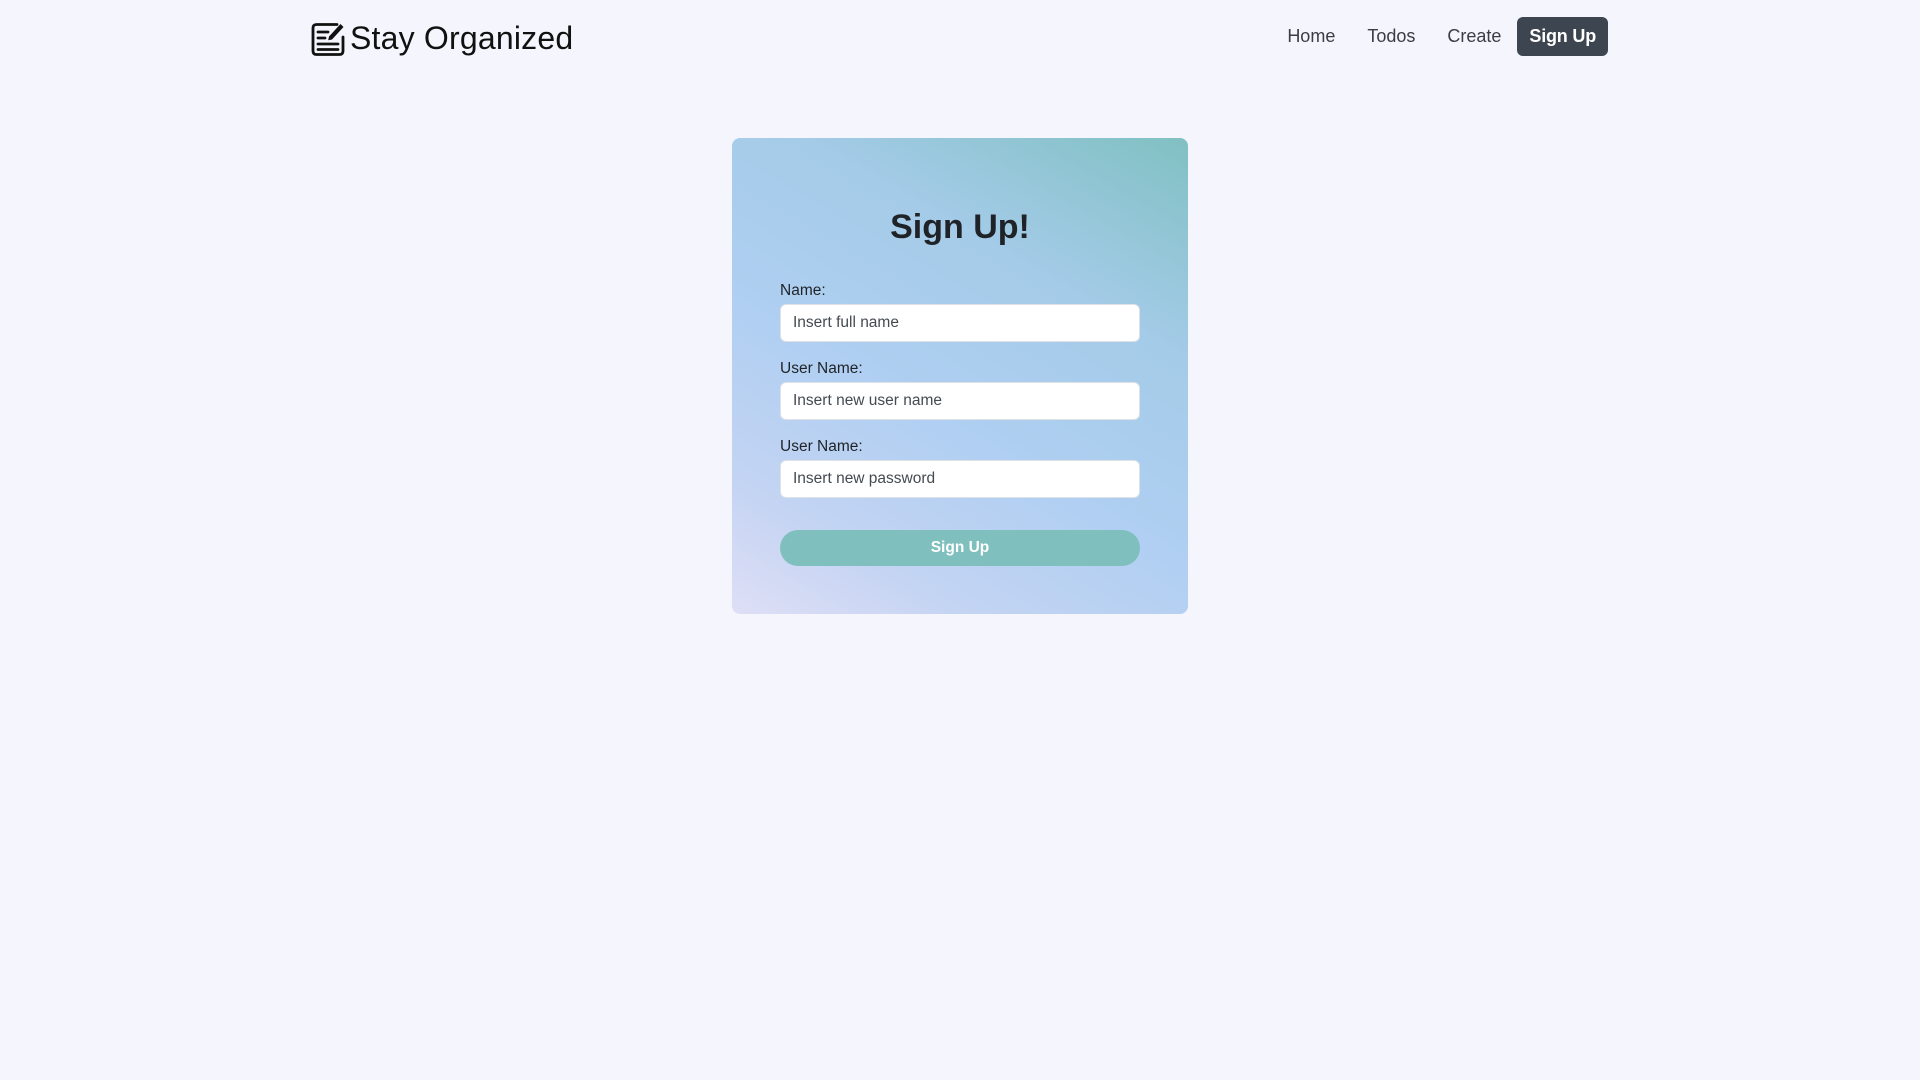 The image size is (1920, 1080). What do you see at coordinates (1311, 36) in the screenshot?
I see `nav-link-home: Home` at bounding box center [1311, 36].